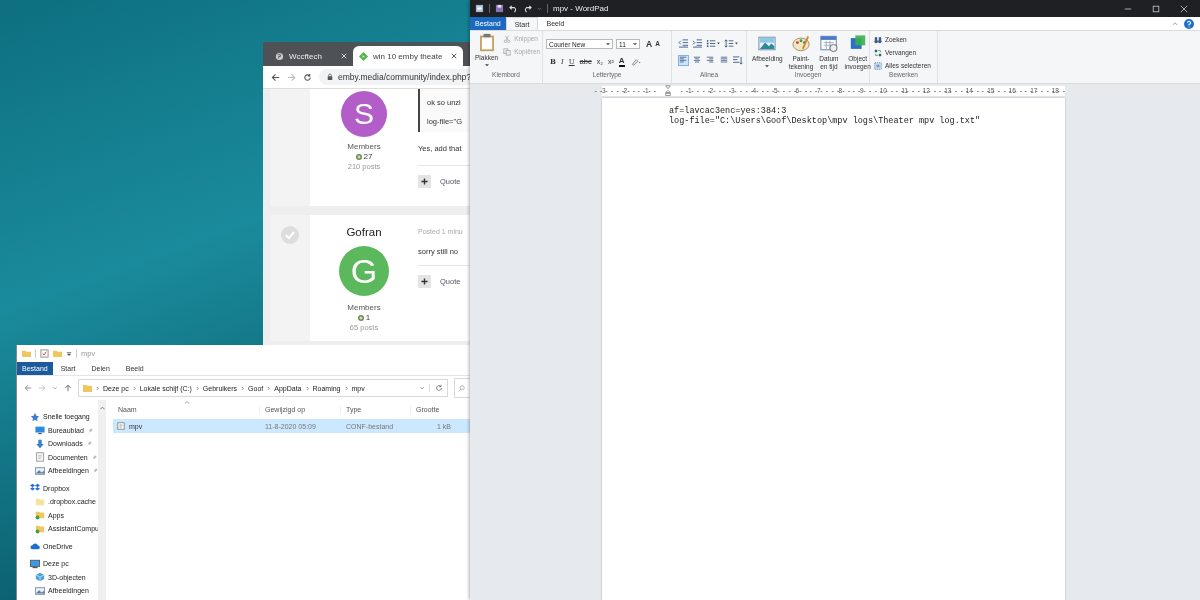 The width and height of the screenshot is (1200, 600). What do you see at coordinates (40, 577) in the screenshot?
I see `cube-icon` at bounding box center [40, 577].